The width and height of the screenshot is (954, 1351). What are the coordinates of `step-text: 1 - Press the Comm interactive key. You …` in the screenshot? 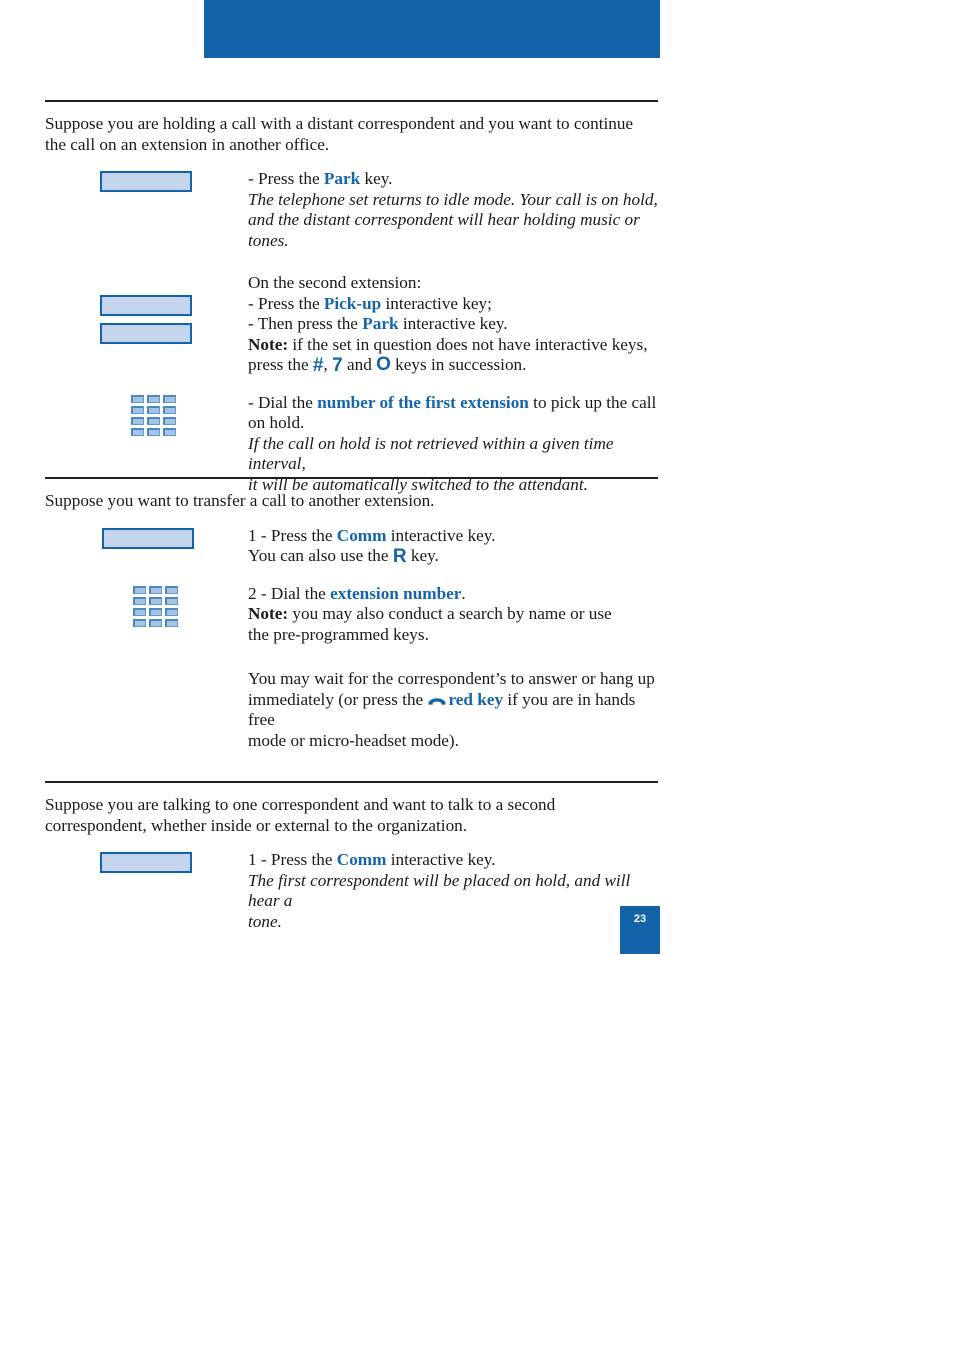 It's located at (453, 547).